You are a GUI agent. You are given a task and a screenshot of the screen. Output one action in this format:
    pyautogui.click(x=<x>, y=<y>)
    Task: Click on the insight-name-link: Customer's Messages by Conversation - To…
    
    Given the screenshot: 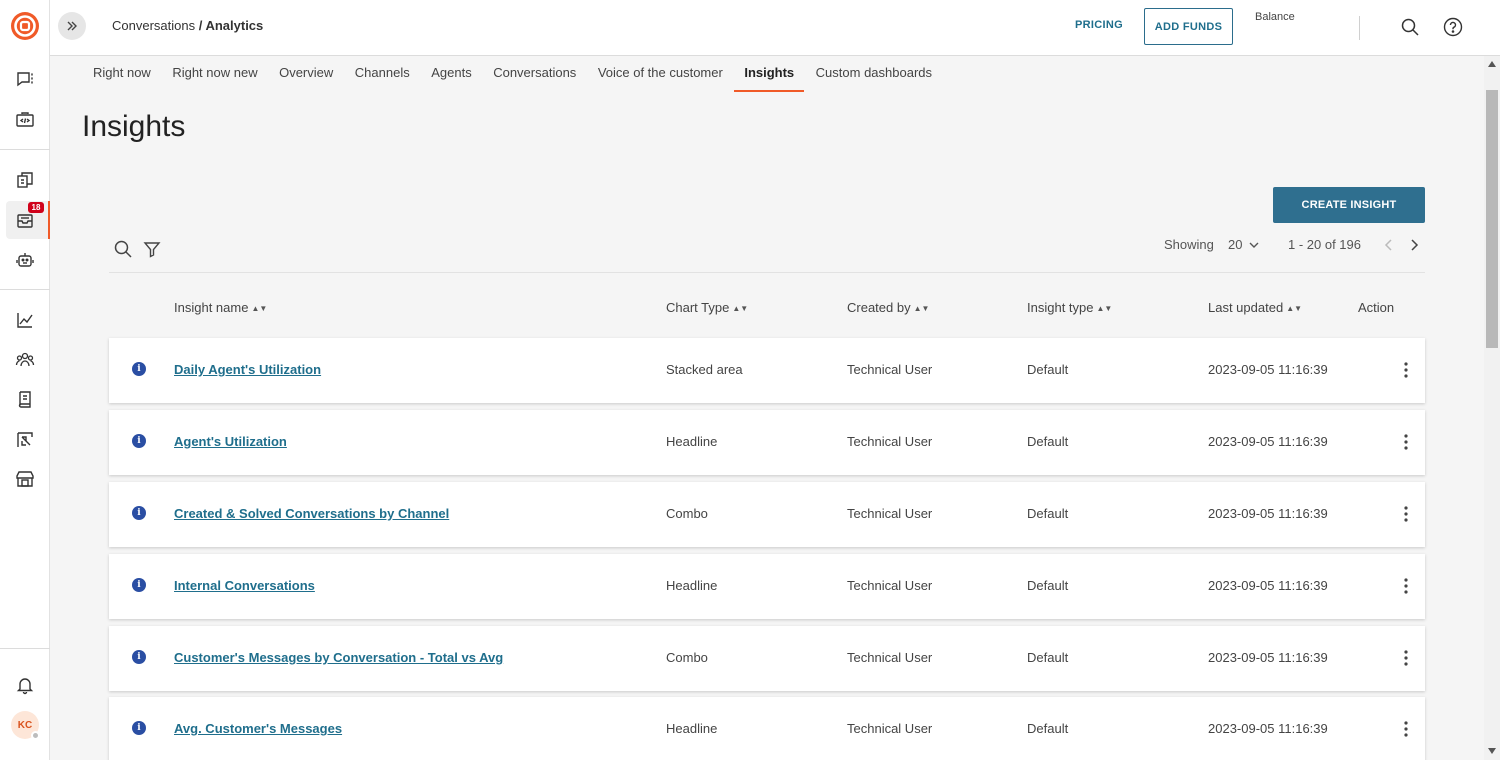 What is the action you would take?
    pyautogui.click(x=338, y=657)
    